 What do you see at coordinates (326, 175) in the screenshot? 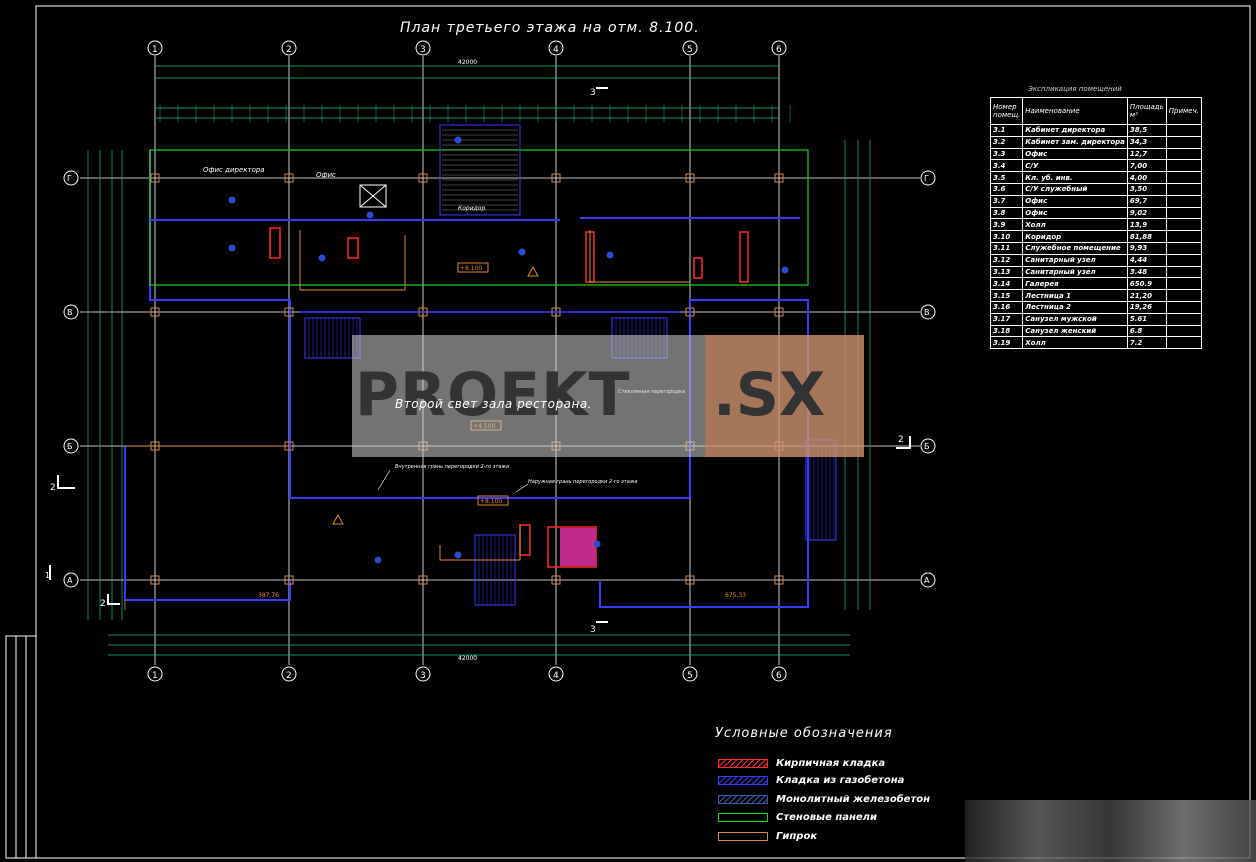
I see `label-office: Офис` at bounding box center [326, 175].